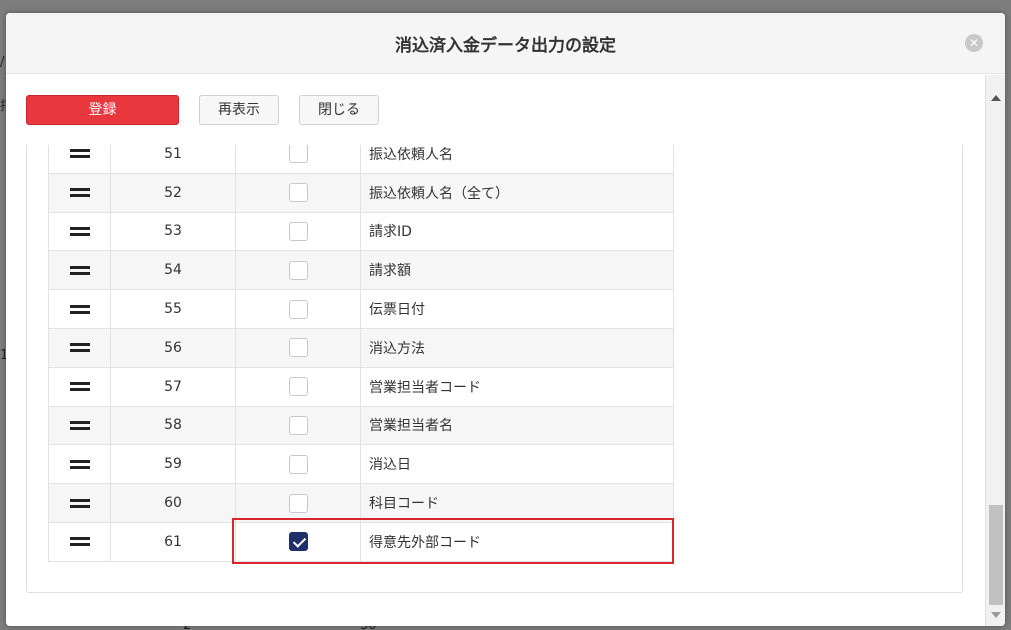  I want to click on table-row: 51 振込依頼人名, so click(361, 159).